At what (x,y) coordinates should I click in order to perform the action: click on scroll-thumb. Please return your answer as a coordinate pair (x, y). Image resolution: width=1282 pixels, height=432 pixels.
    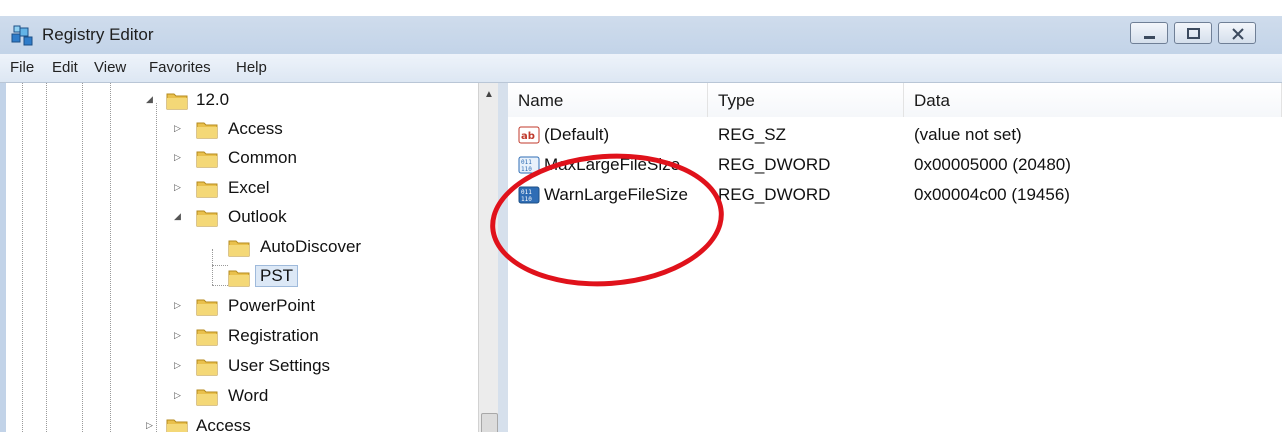
    Looking at the image, I should click on (489, 422).